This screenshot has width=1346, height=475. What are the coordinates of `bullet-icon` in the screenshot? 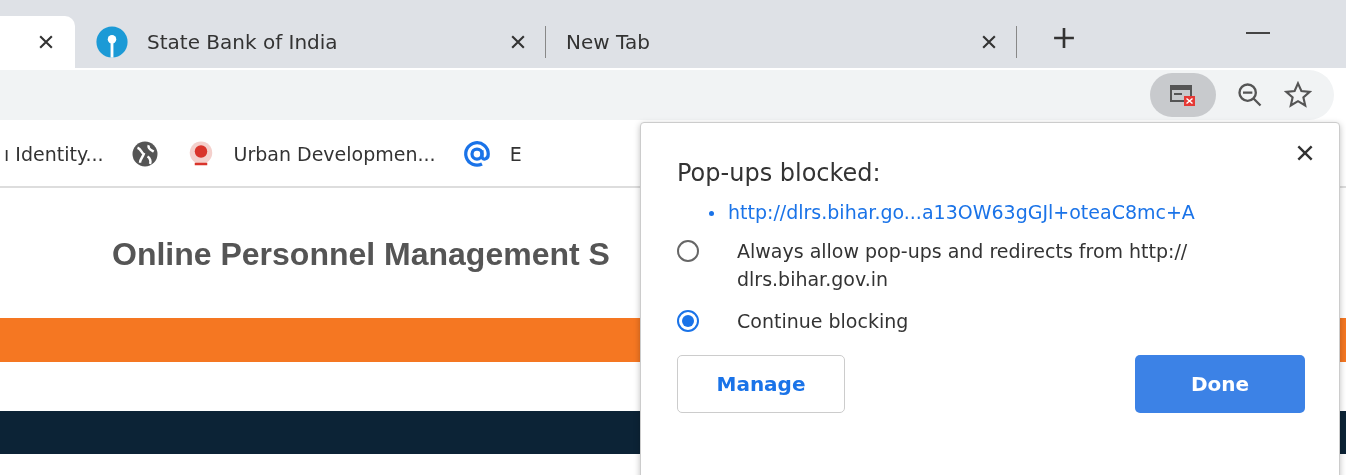 It's located at (711, 213).